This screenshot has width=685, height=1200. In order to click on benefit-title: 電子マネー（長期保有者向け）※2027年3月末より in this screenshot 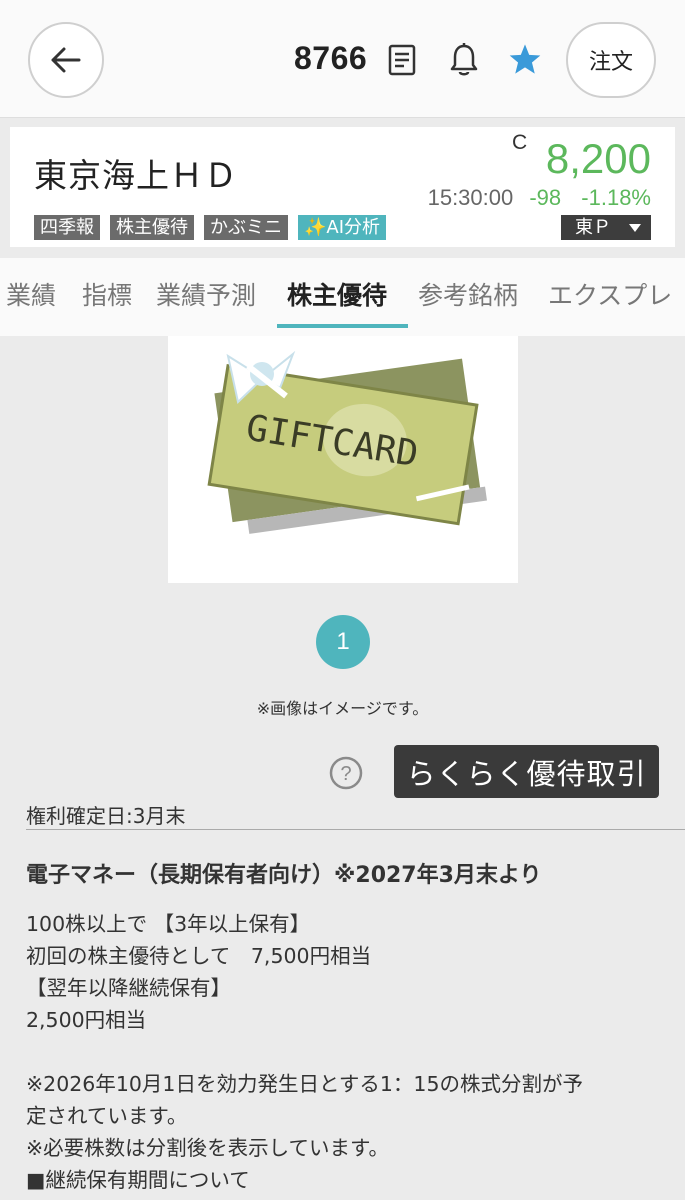, I will do `click(284, 875)`.